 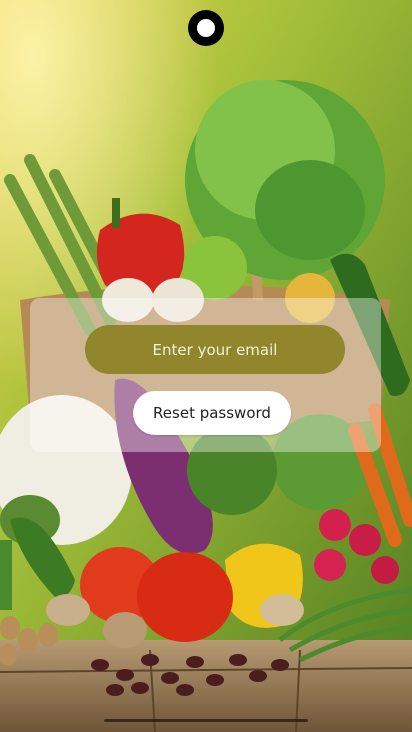 I want to click on email-placeholder: Enter your email, so click(x=215, y=349).